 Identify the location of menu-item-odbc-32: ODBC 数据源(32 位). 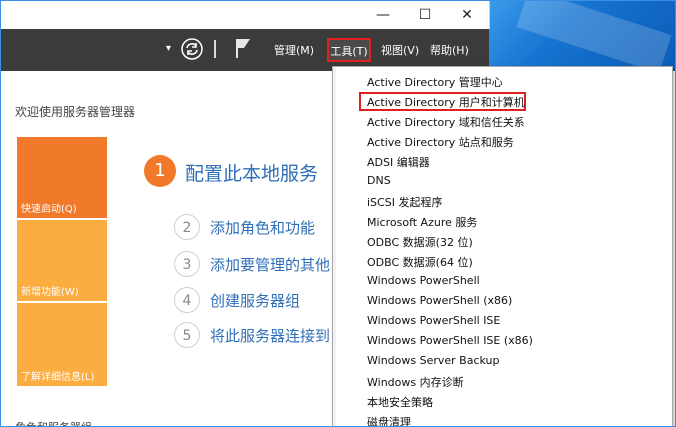
(420, 242).